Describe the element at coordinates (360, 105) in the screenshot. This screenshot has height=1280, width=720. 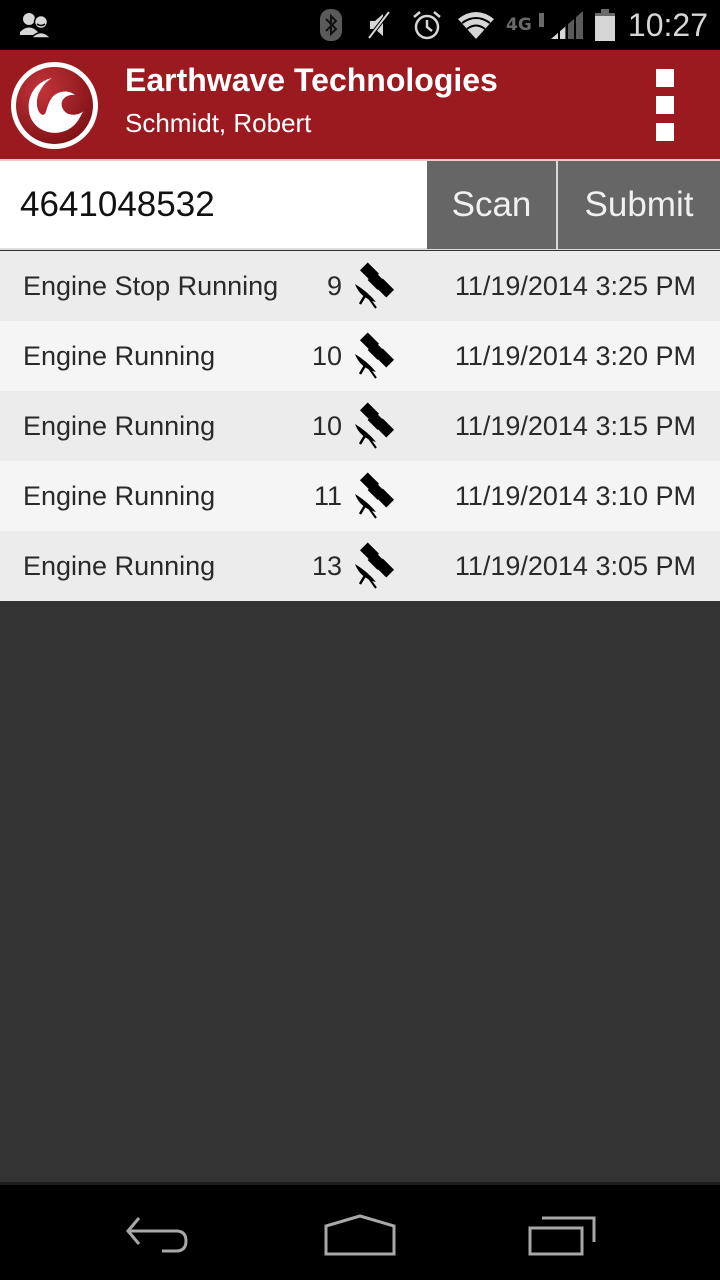
I see `app-bar: Earthwave Technologies Schmidt, Robert` at that location.